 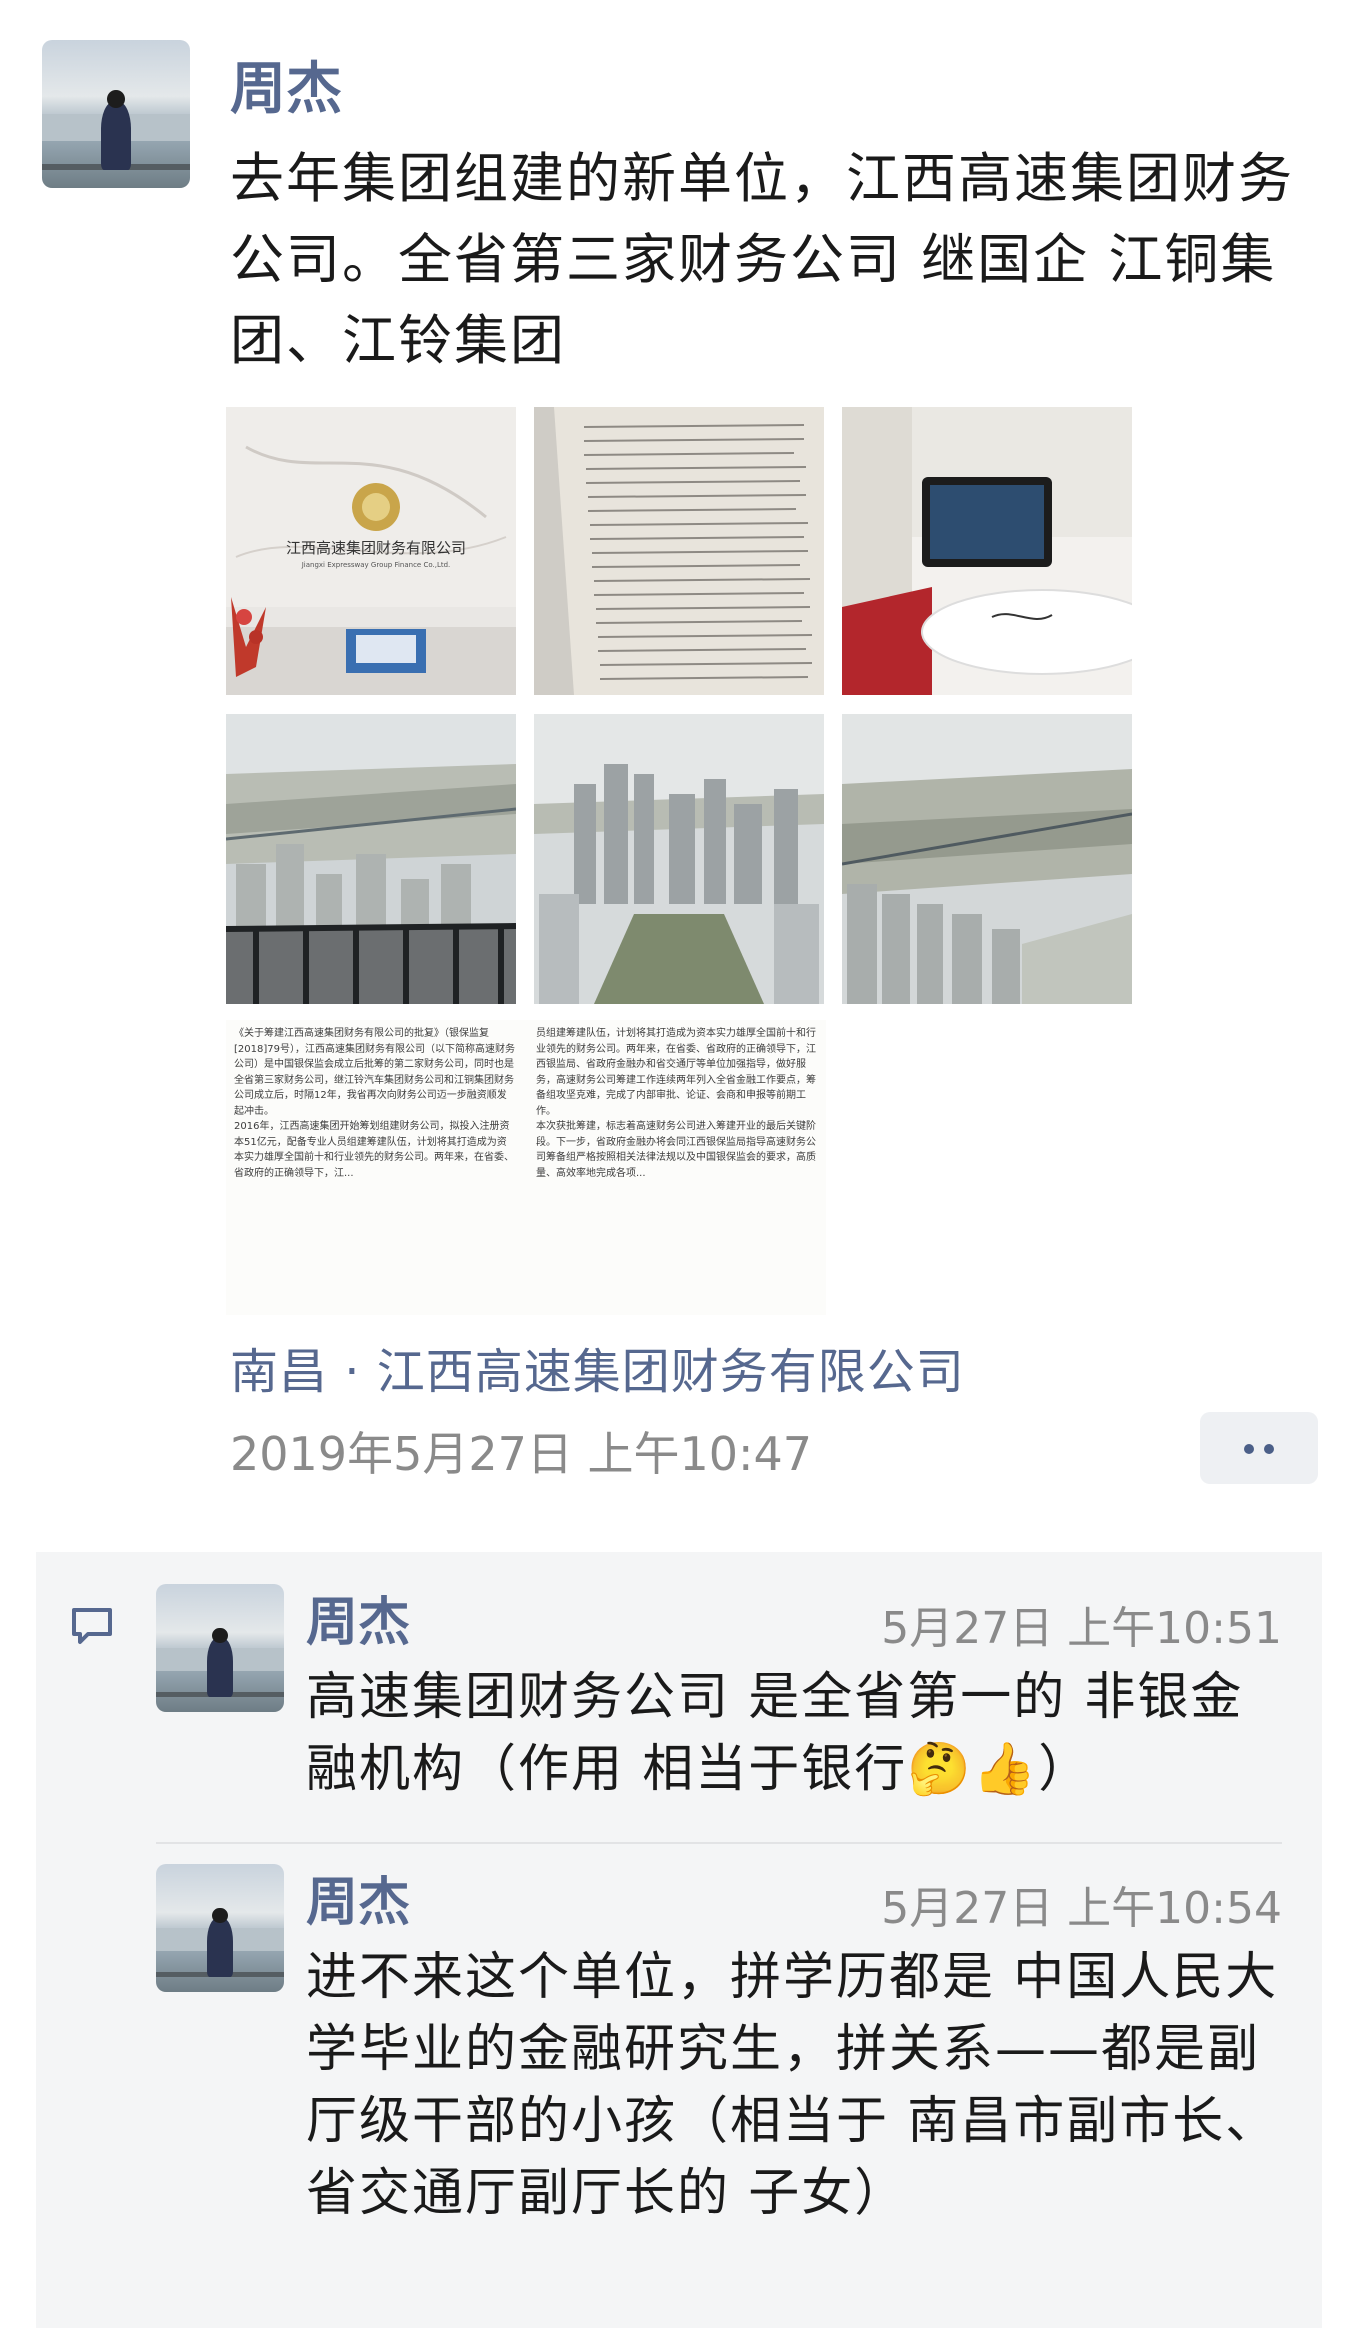 What do you see at coordinates (679, 551) in the screenshot?
I see `photo-document-page` at bounding box center [679, 551].